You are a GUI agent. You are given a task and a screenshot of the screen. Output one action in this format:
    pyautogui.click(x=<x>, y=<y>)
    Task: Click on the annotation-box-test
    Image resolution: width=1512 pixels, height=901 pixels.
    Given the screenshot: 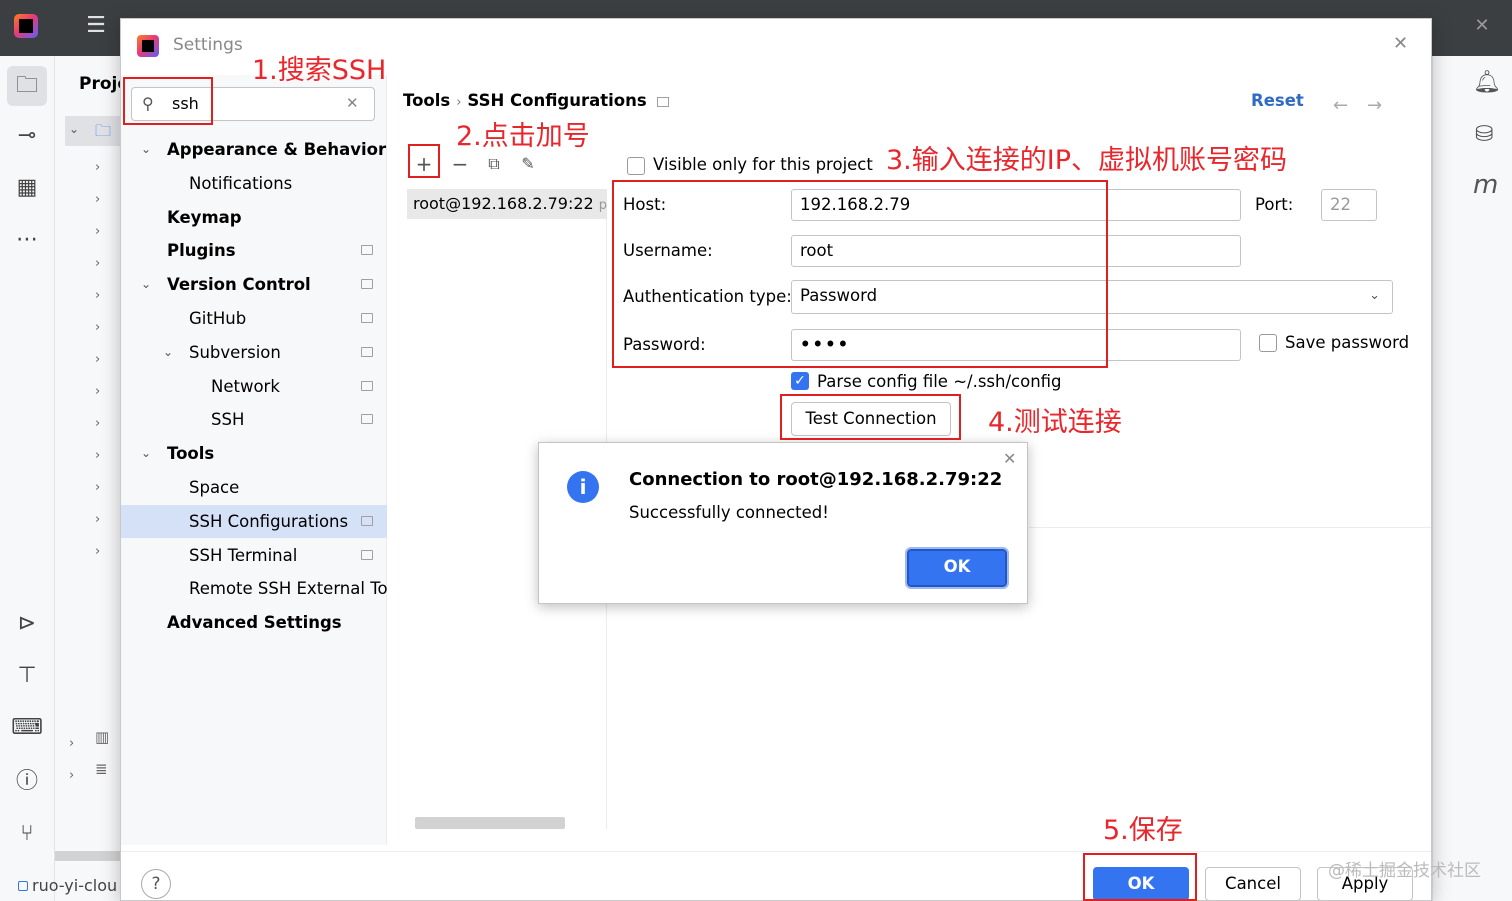 What is the action you would take?
    pyautogui.click(x=870, y=417)
    